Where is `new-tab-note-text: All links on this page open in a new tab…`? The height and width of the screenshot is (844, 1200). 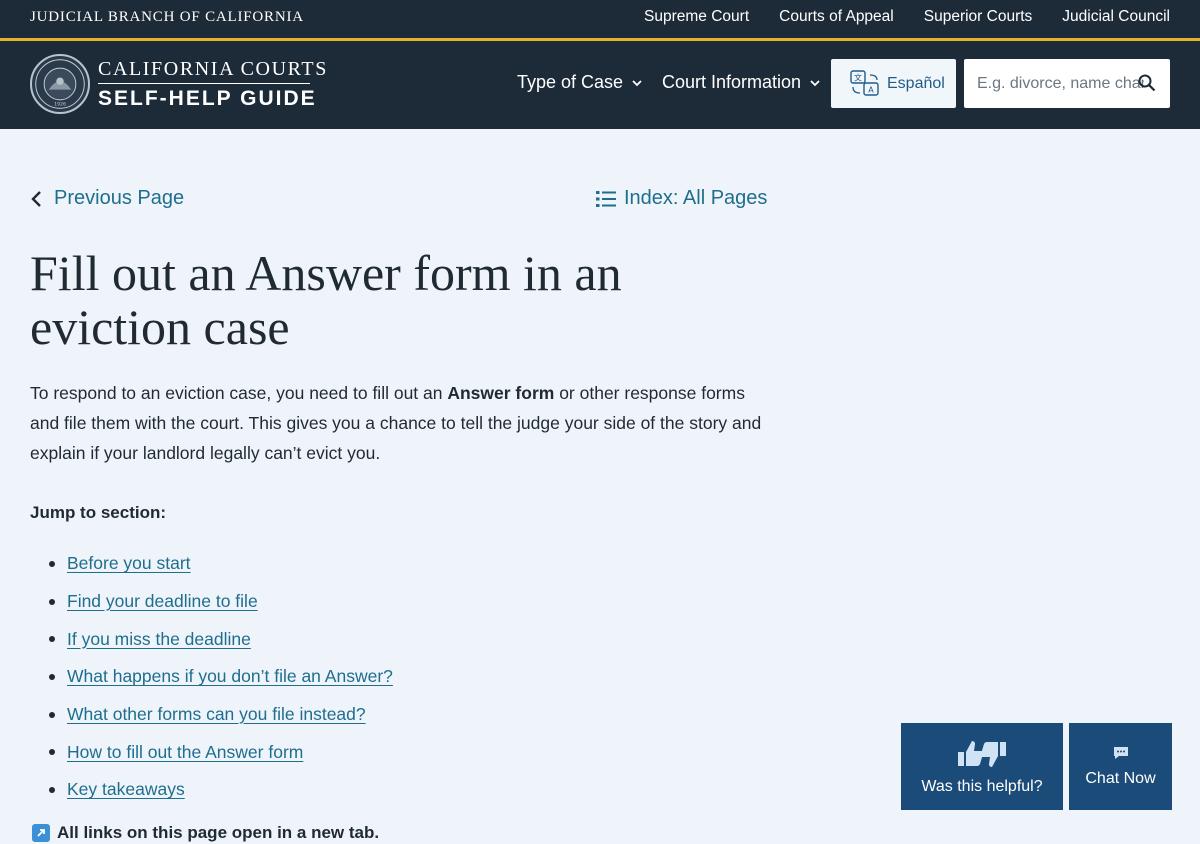 new-tab-note-text: All links on this page open in a new tab… is located at coordinates (218, 832).